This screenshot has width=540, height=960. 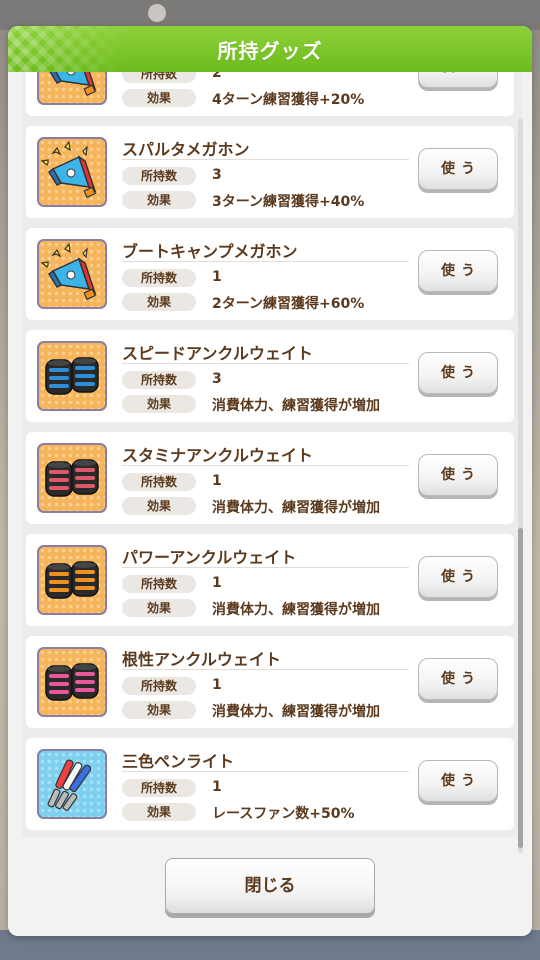 I want to click on ankle-weight-pink-icon, so click(x=72, y=682).